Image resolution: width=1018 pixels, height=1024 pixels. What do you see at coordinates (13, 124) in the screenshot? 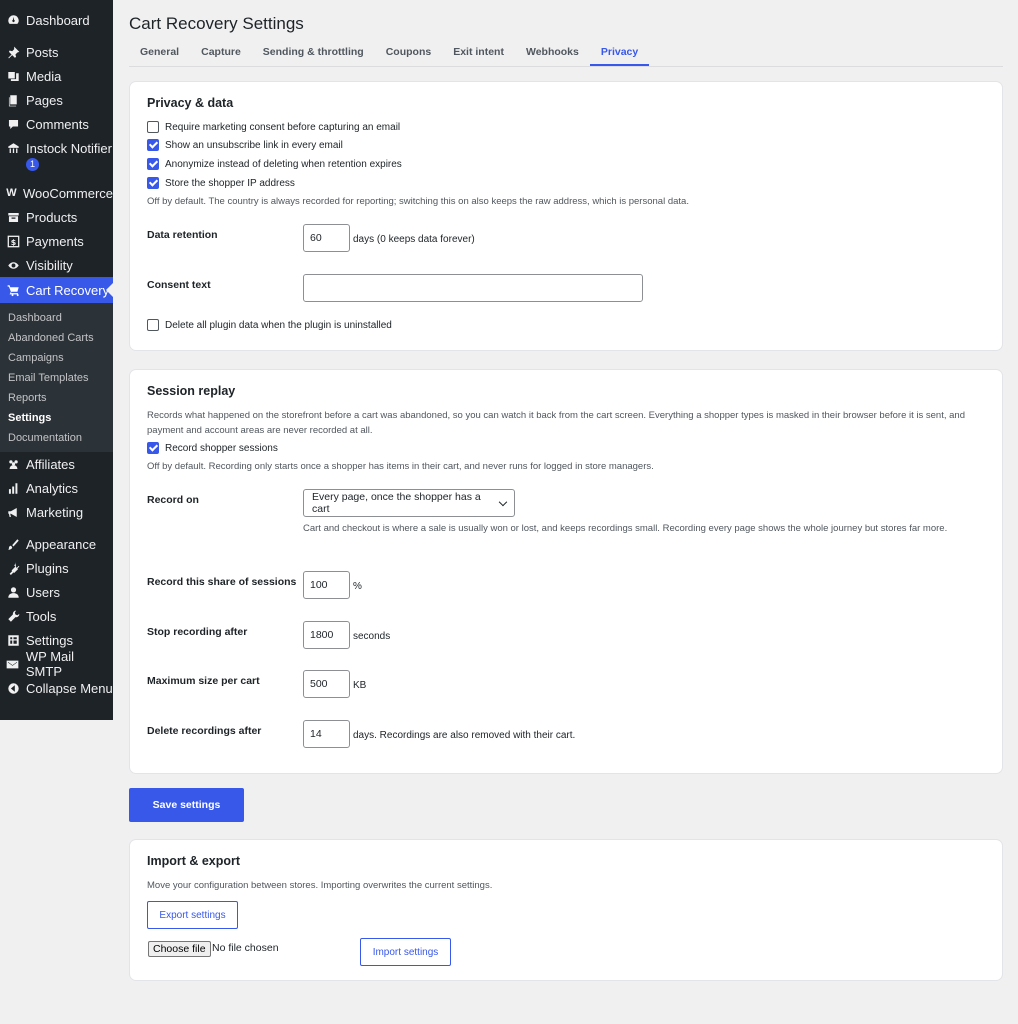
I see `comment-icon` at bounding box center [13, 124].